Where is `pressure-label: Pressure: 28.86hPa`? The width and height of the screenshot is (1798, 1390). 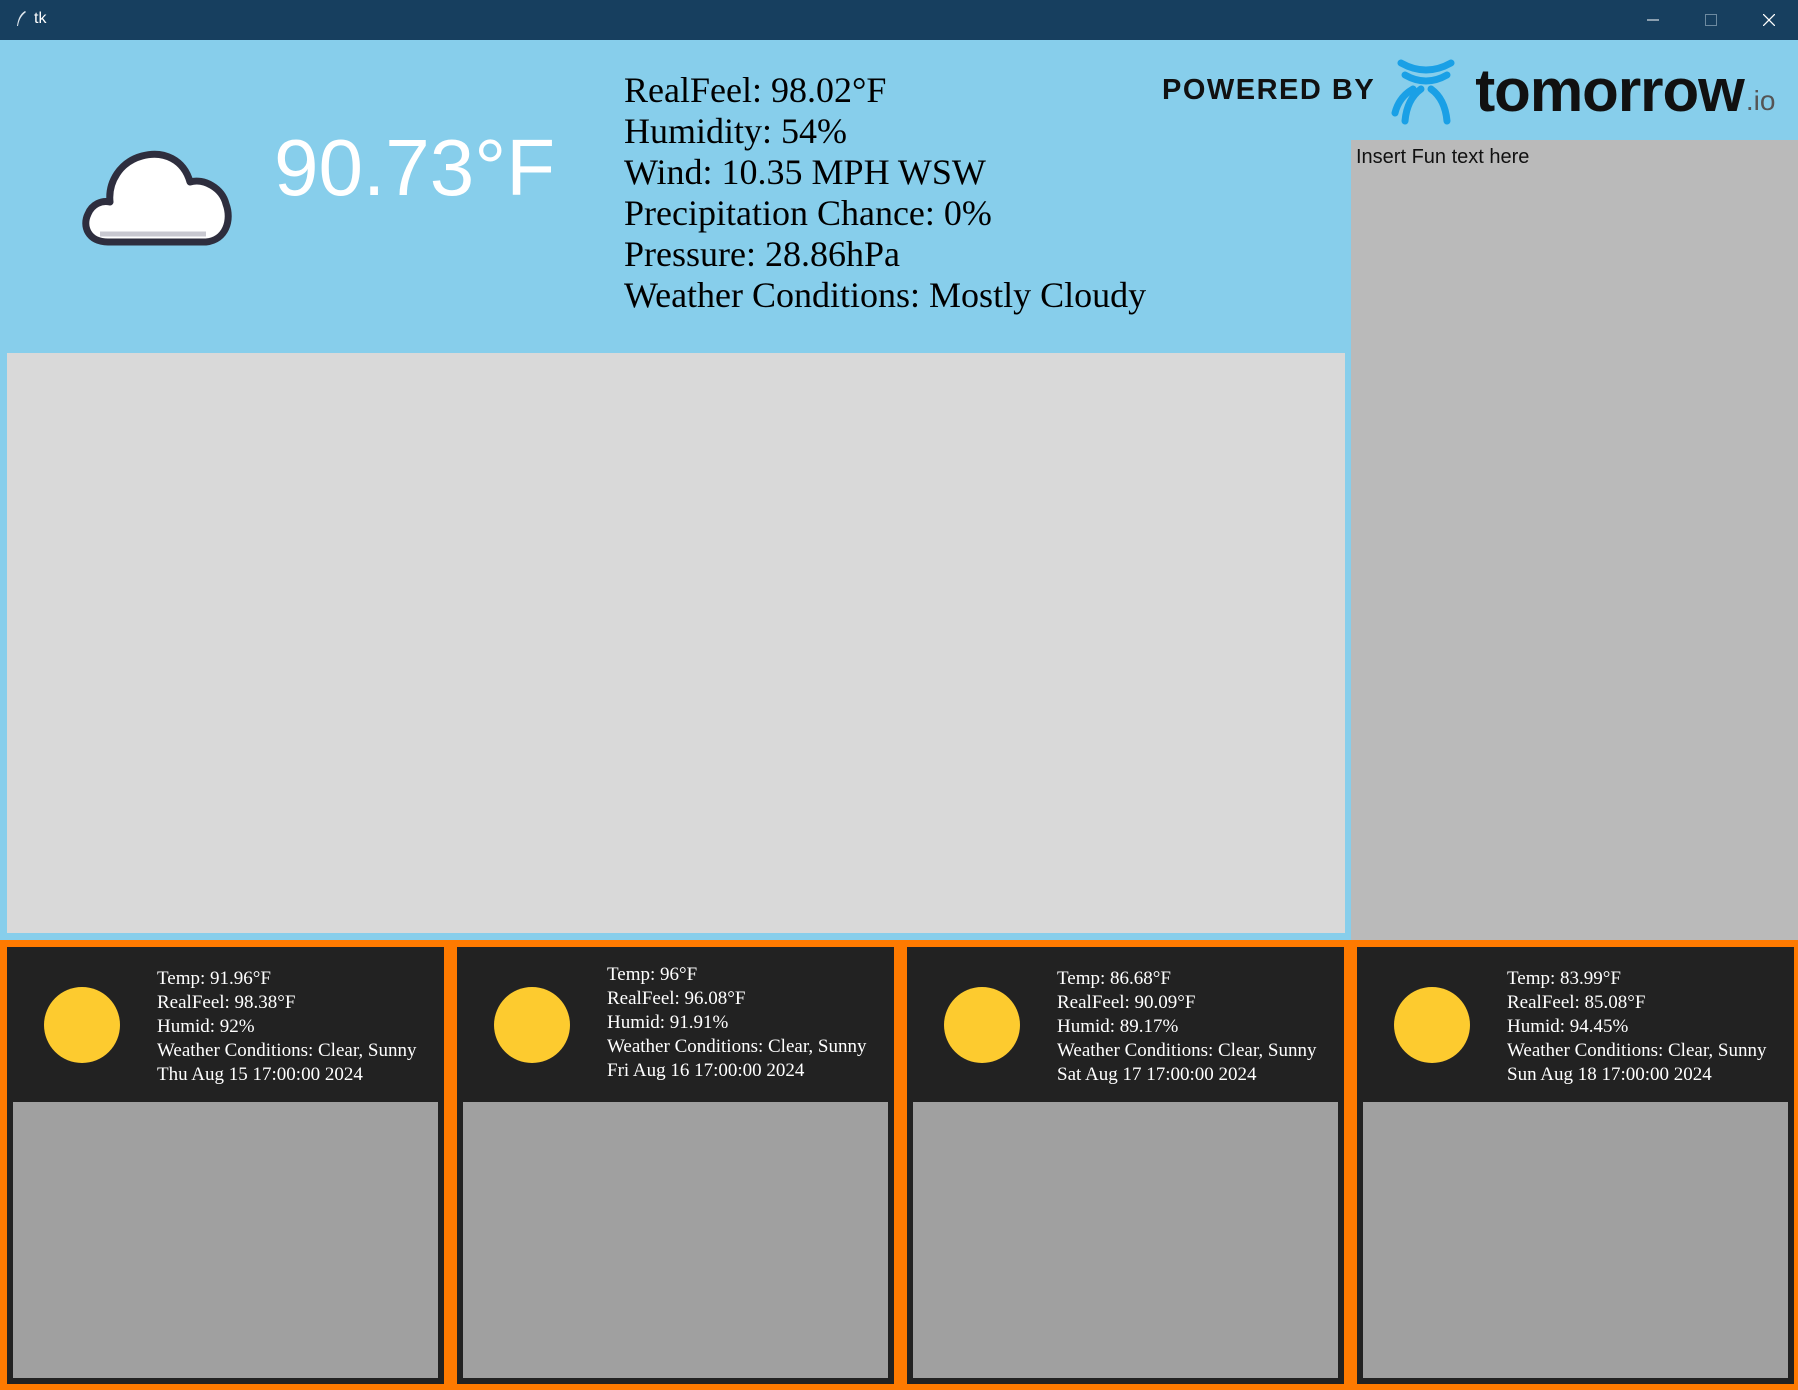 pressure-label: Pressure: 28.86hPa is located at coordinates (762, 254).